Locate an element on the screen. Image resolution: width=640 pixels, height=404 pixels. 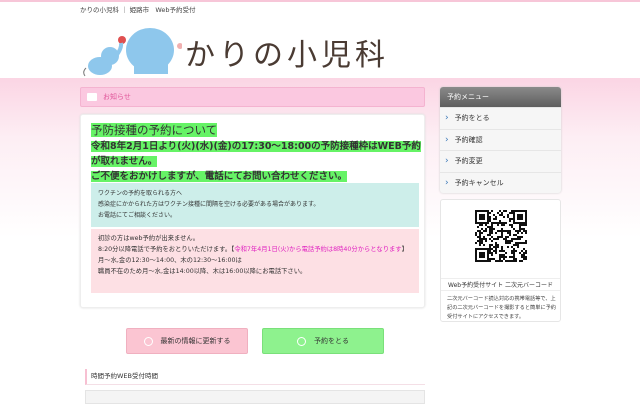
reserve-icon is located at coordinates (301, 341).